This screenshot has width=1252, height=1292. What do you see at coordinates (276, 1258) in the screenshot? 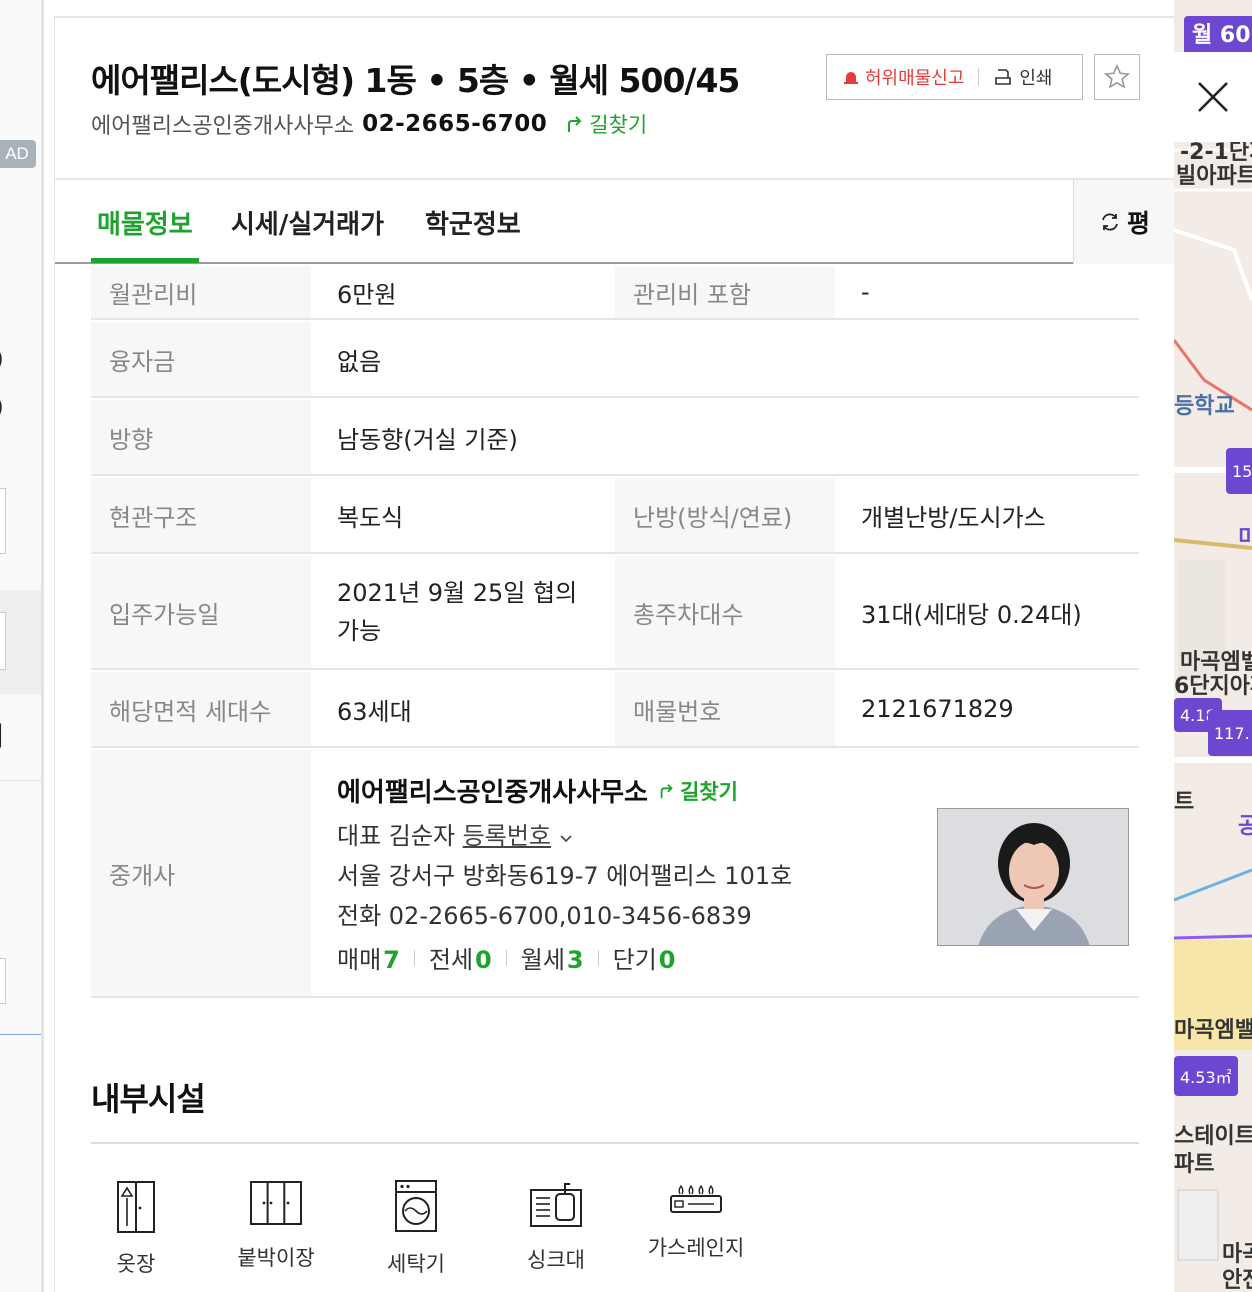
I see `facility-label: 붙박이장` at bounding box center [276, 1258].